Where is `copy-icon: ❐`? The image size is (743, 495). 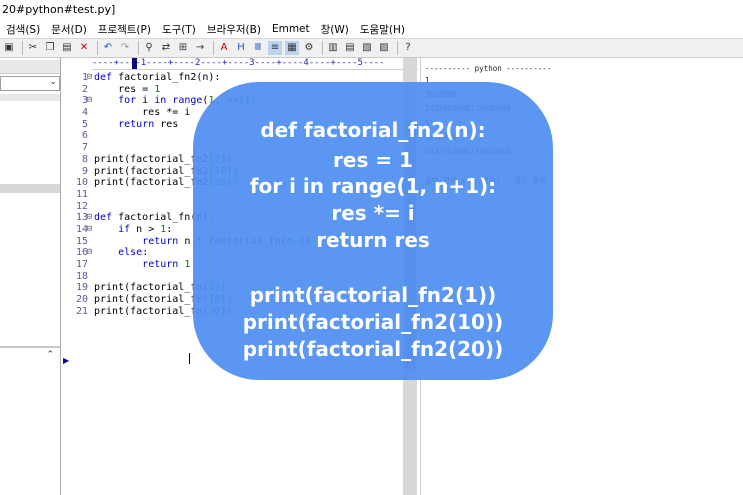 copy-icon: ❐ is located at coordinates (50, 48).